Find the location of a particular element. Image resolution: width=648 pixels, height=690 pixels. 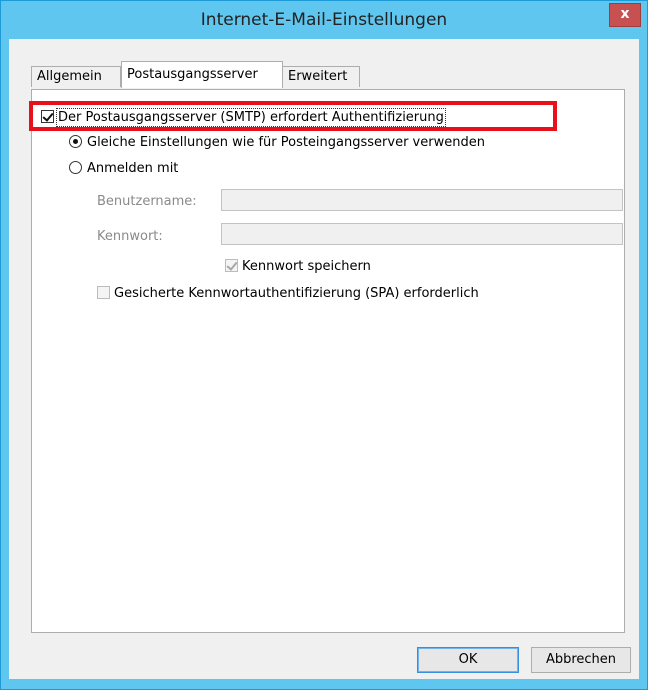

title-bar: Internet-E-Mail-Einstellungen x is located at coordinates (324, 20).